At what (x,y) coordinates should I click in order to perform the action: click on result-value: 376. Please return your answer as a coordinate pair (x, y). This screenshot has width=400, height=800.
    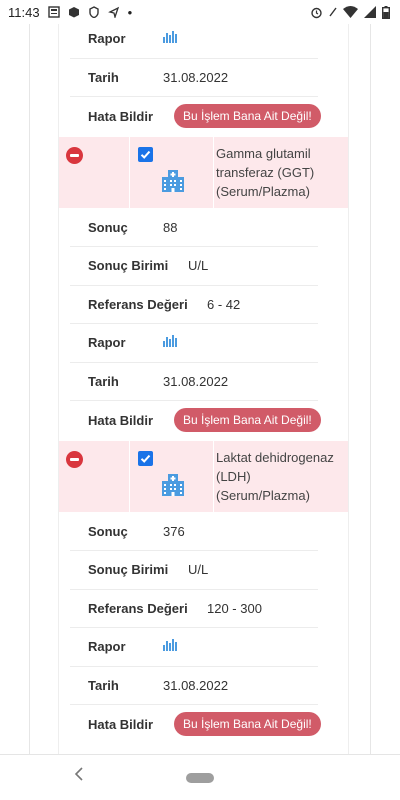
    Looking at the image, I should click on (174, 531).